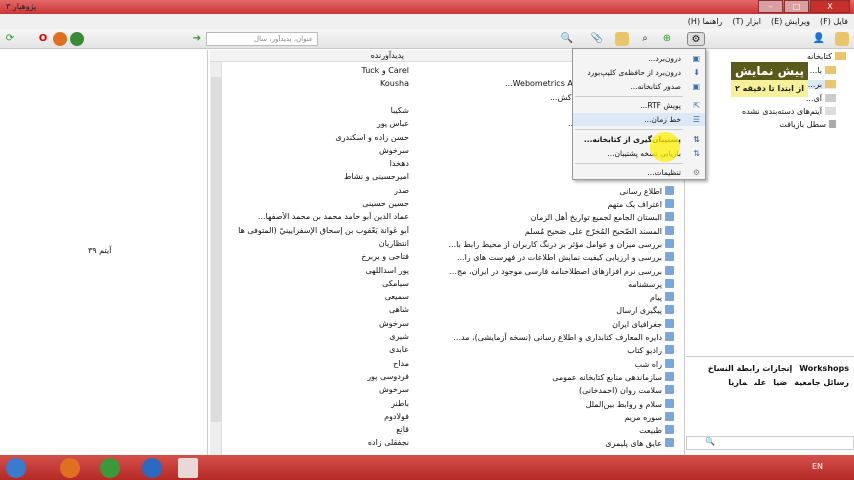 The height and width of the screenshot is (480, 854). What do you see at coordinates (796, 6) in the screenshot?
I see `maximize-button: □` at bounding box center [796, 6].